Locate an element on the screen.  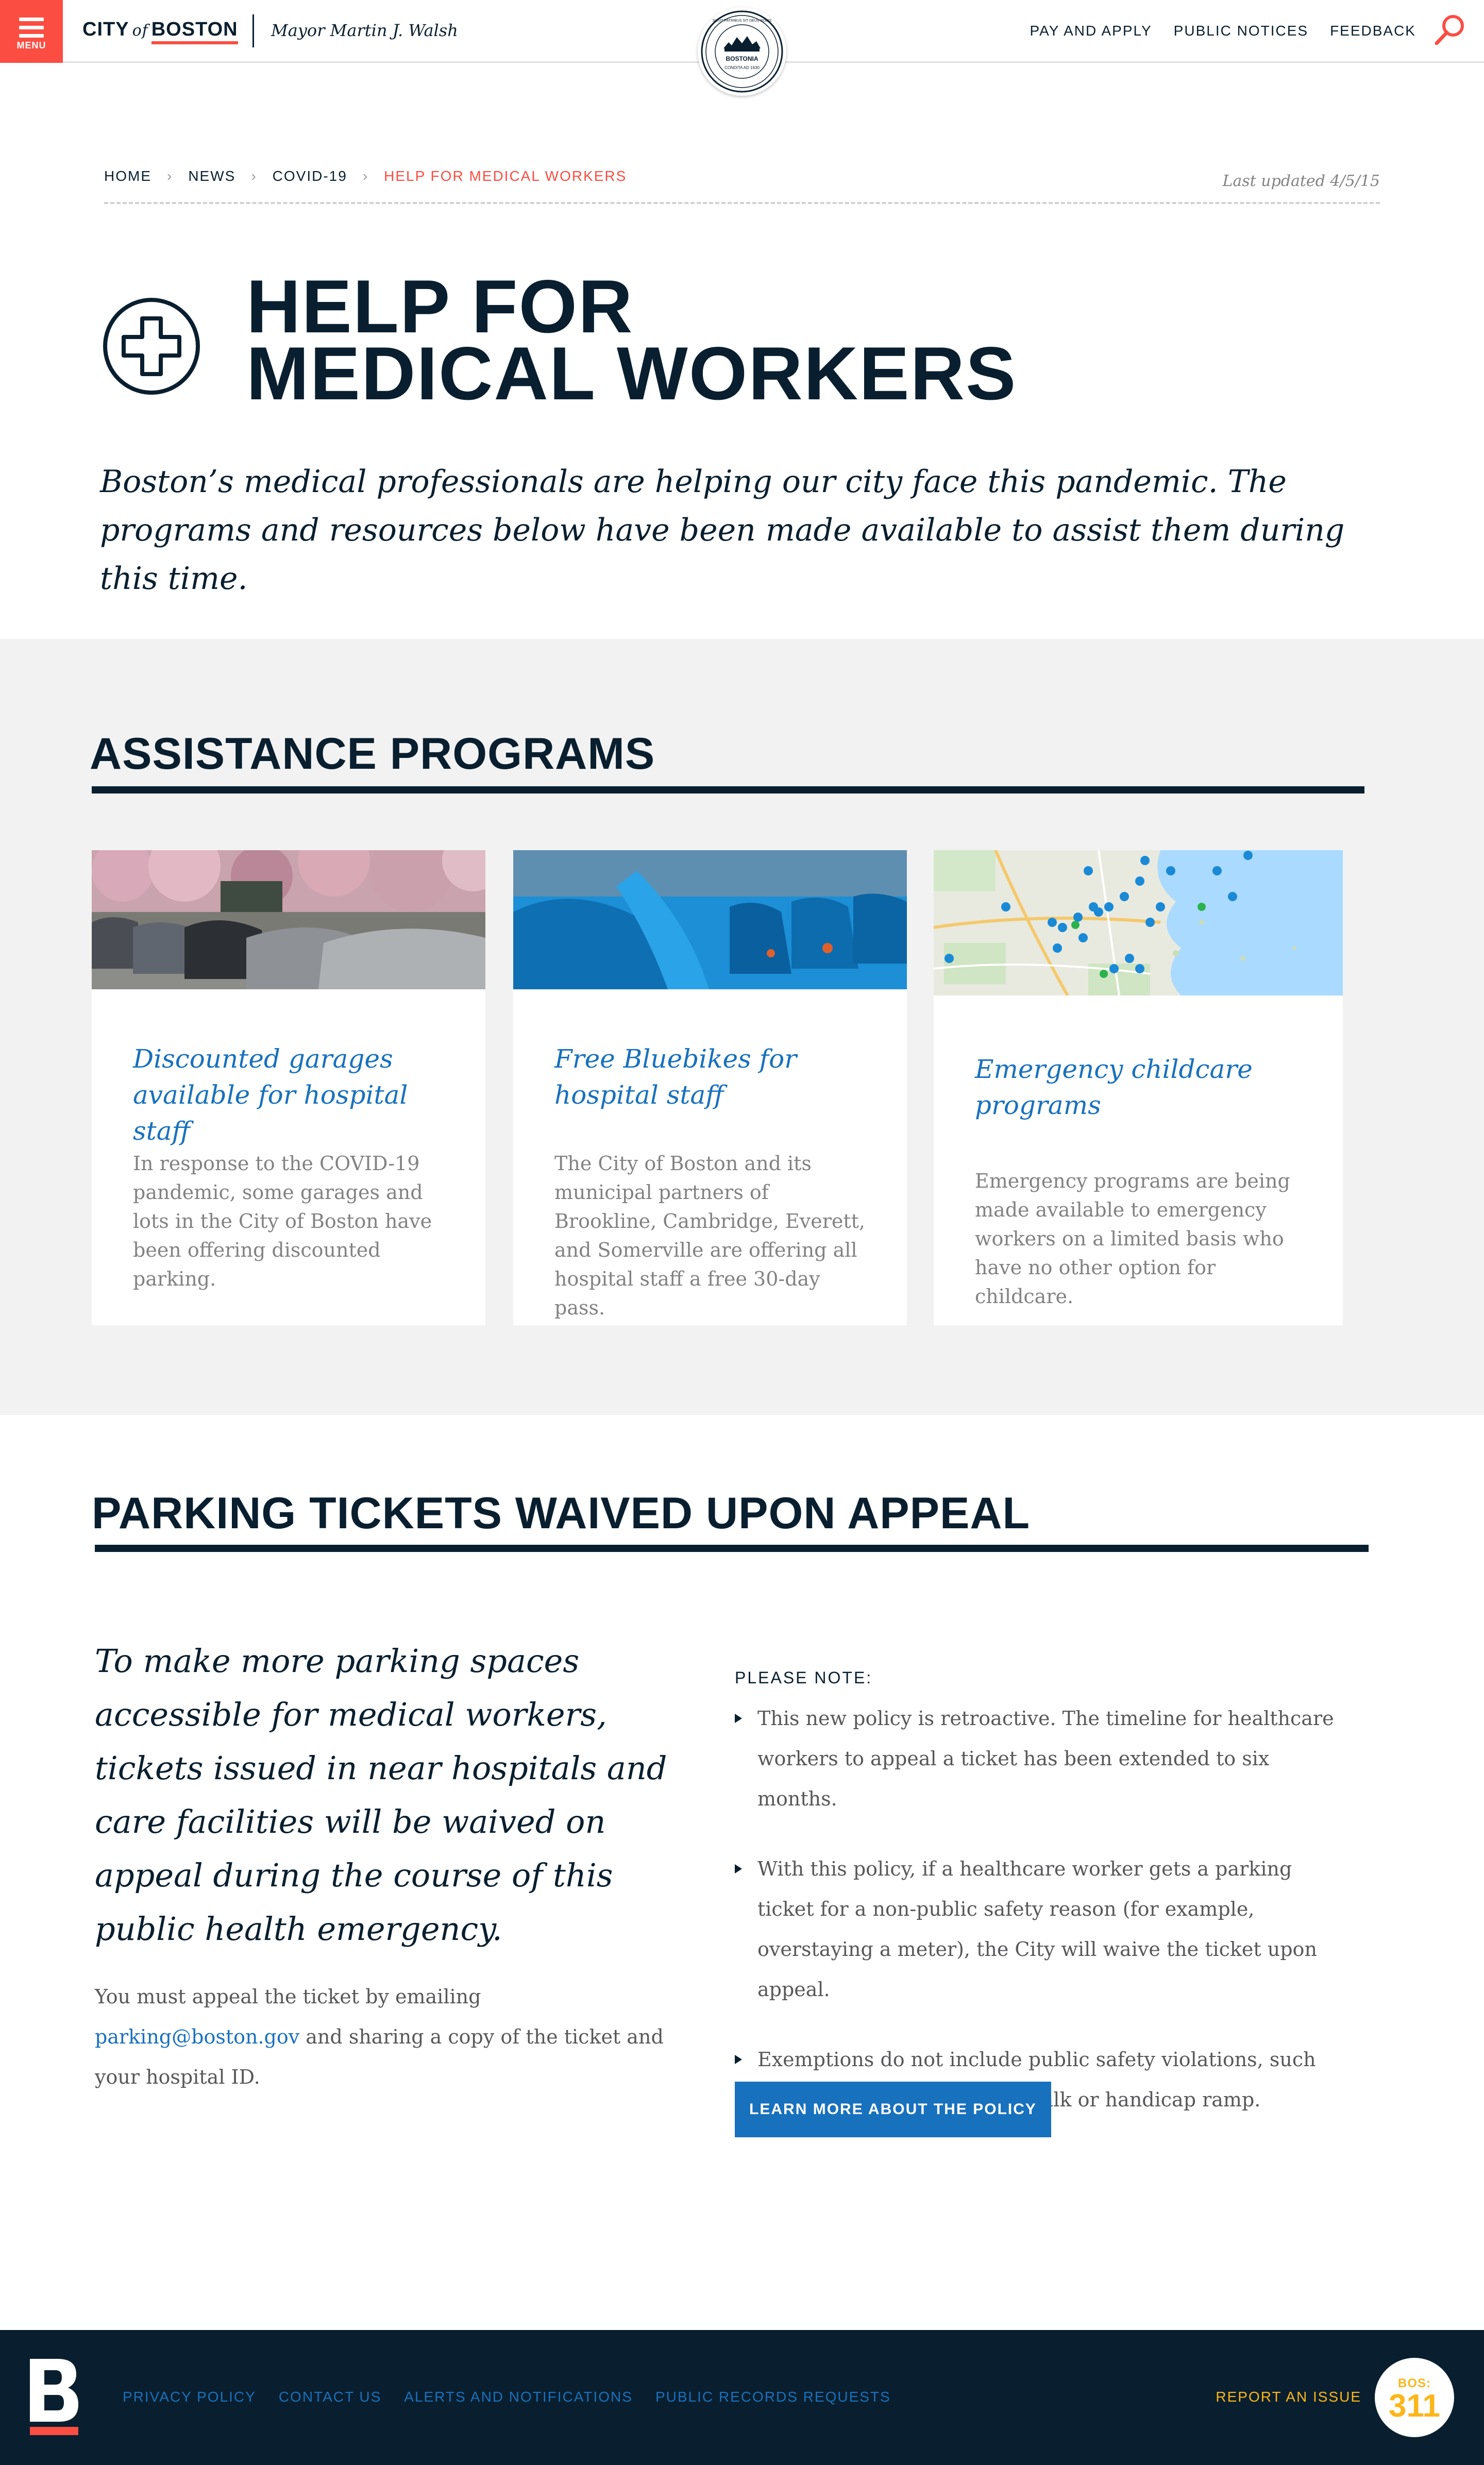
logo-of-text: of is located at coordinates (140, 31).